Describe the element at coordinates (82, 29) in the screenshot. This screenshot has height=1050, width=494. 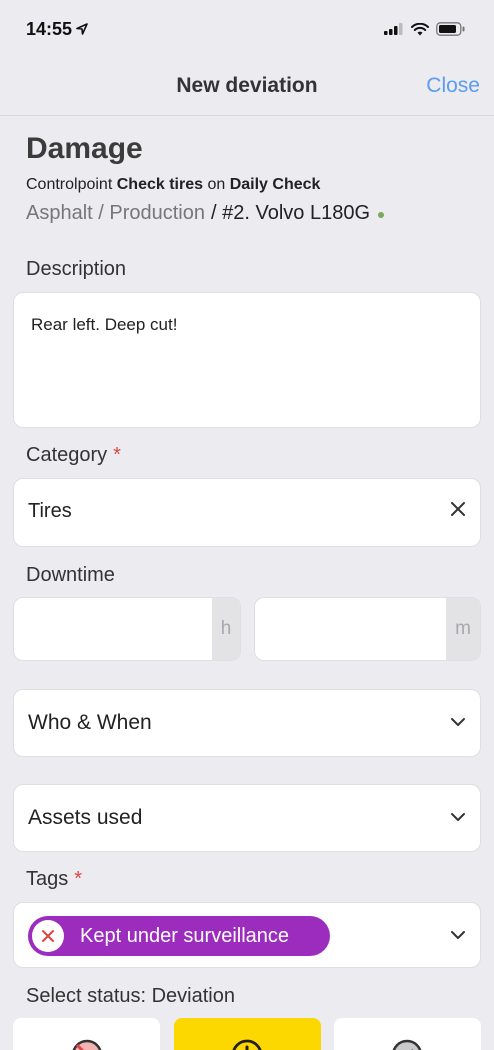
I see `location-arrow-icon` at that location.